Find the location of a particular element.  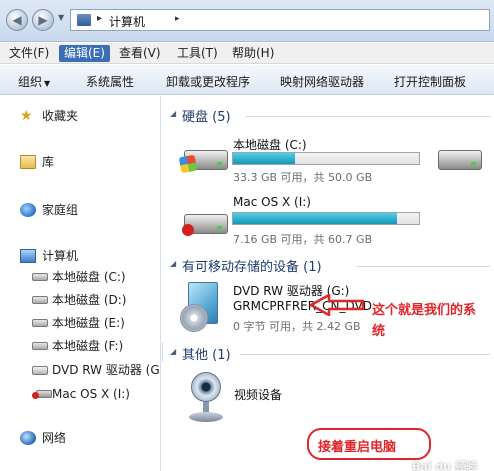

windows-logo-icon is located at coordinates (188, 164).